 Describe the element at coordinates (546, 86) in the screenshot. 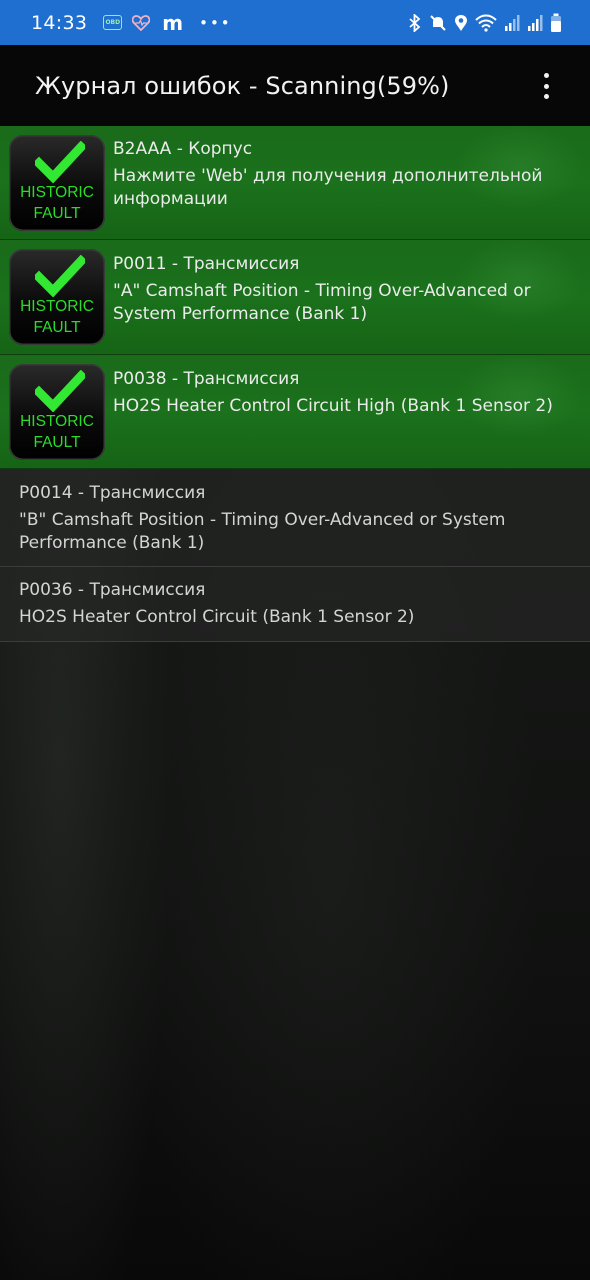

I see `overflow-menu-icon` at that location.